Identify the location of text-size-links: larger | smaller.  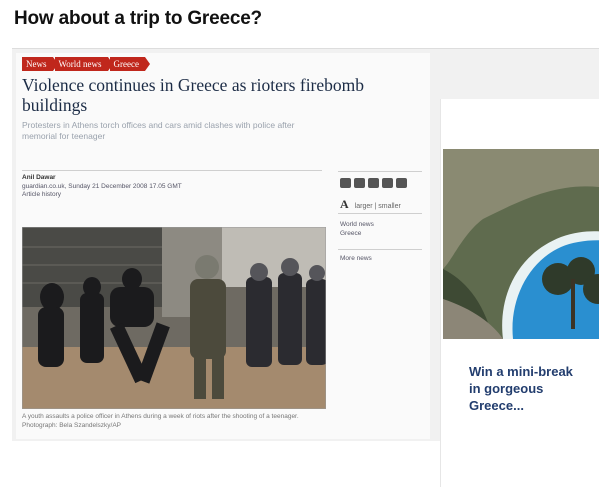
(378, 206).